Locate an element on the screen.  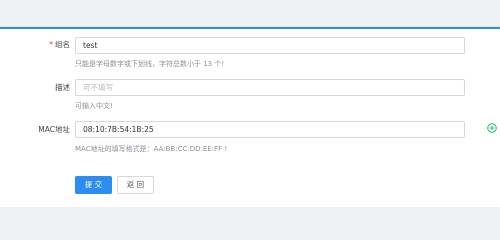
required-mark: * is located at coordinates (51, 44).